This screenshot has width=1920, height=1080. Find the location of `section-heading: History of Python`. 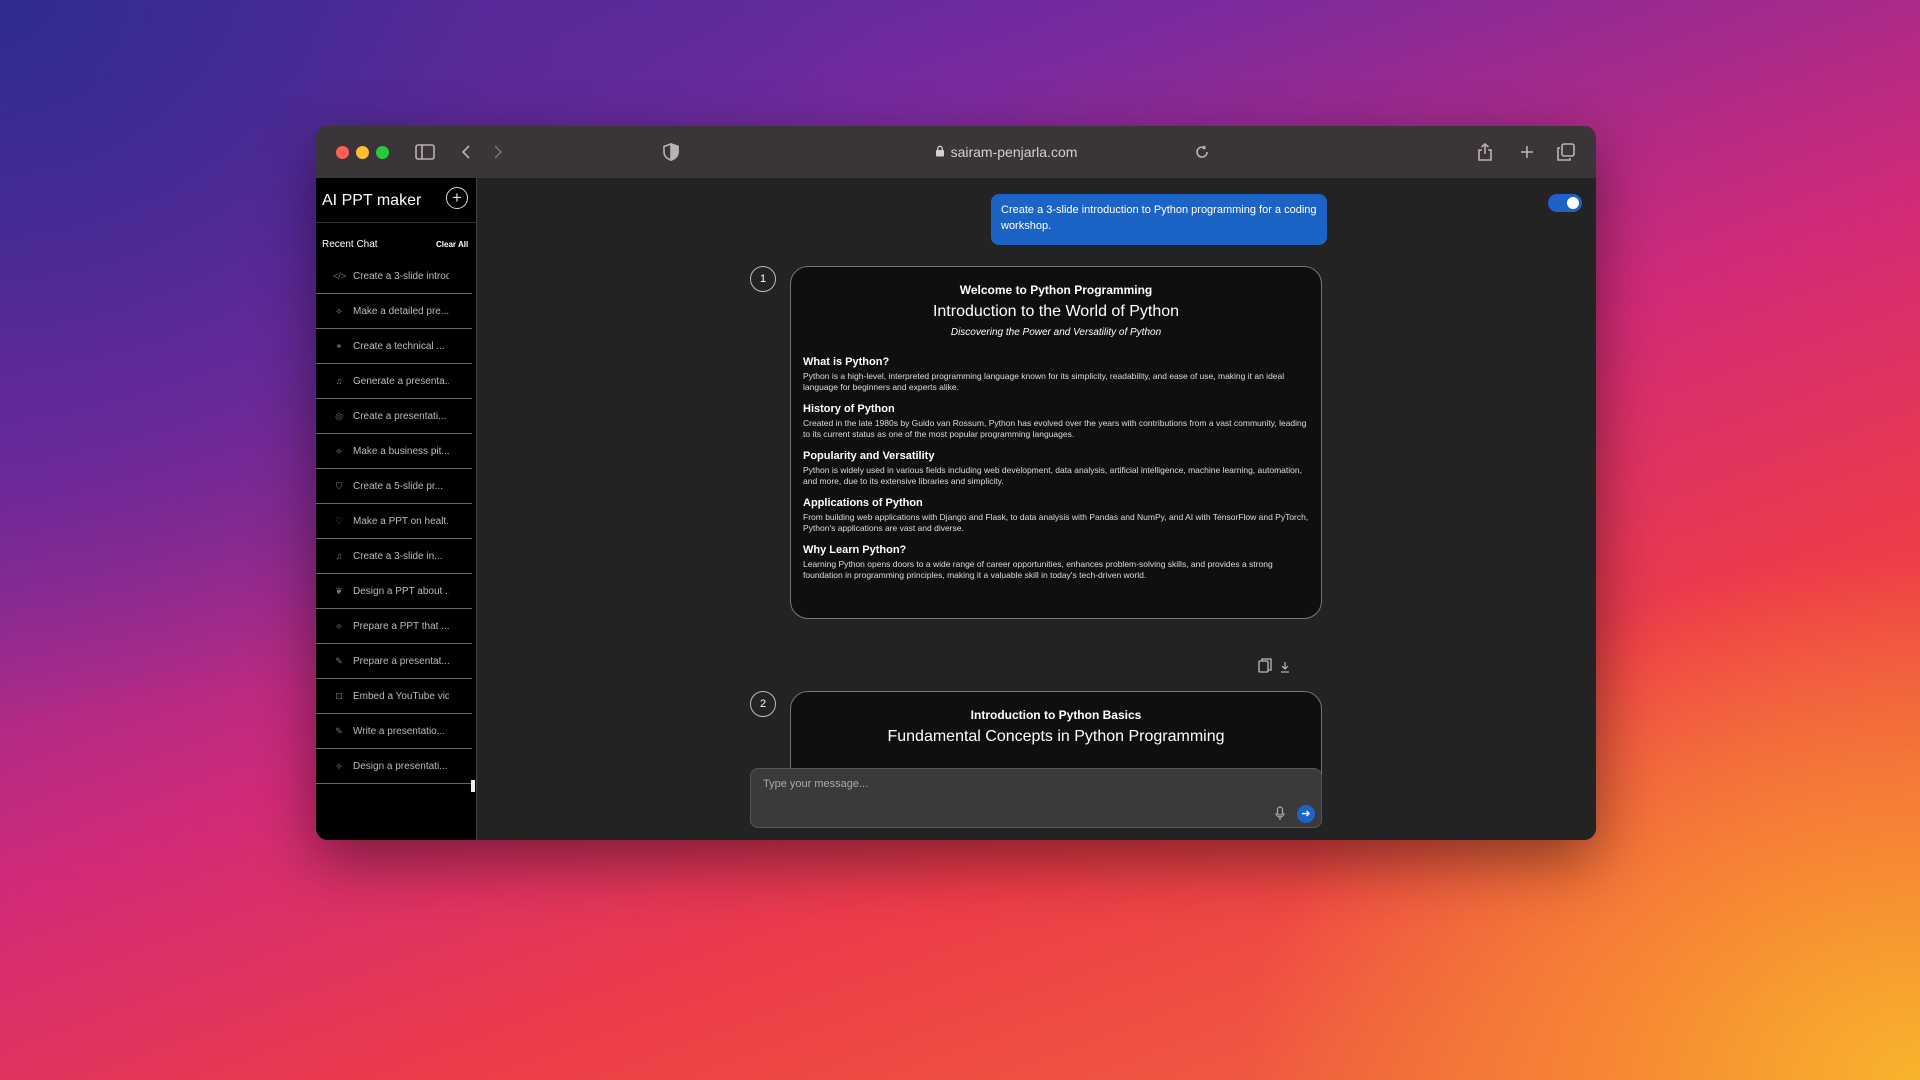

section-heading: History of Python is located at coordinates (849, 409).